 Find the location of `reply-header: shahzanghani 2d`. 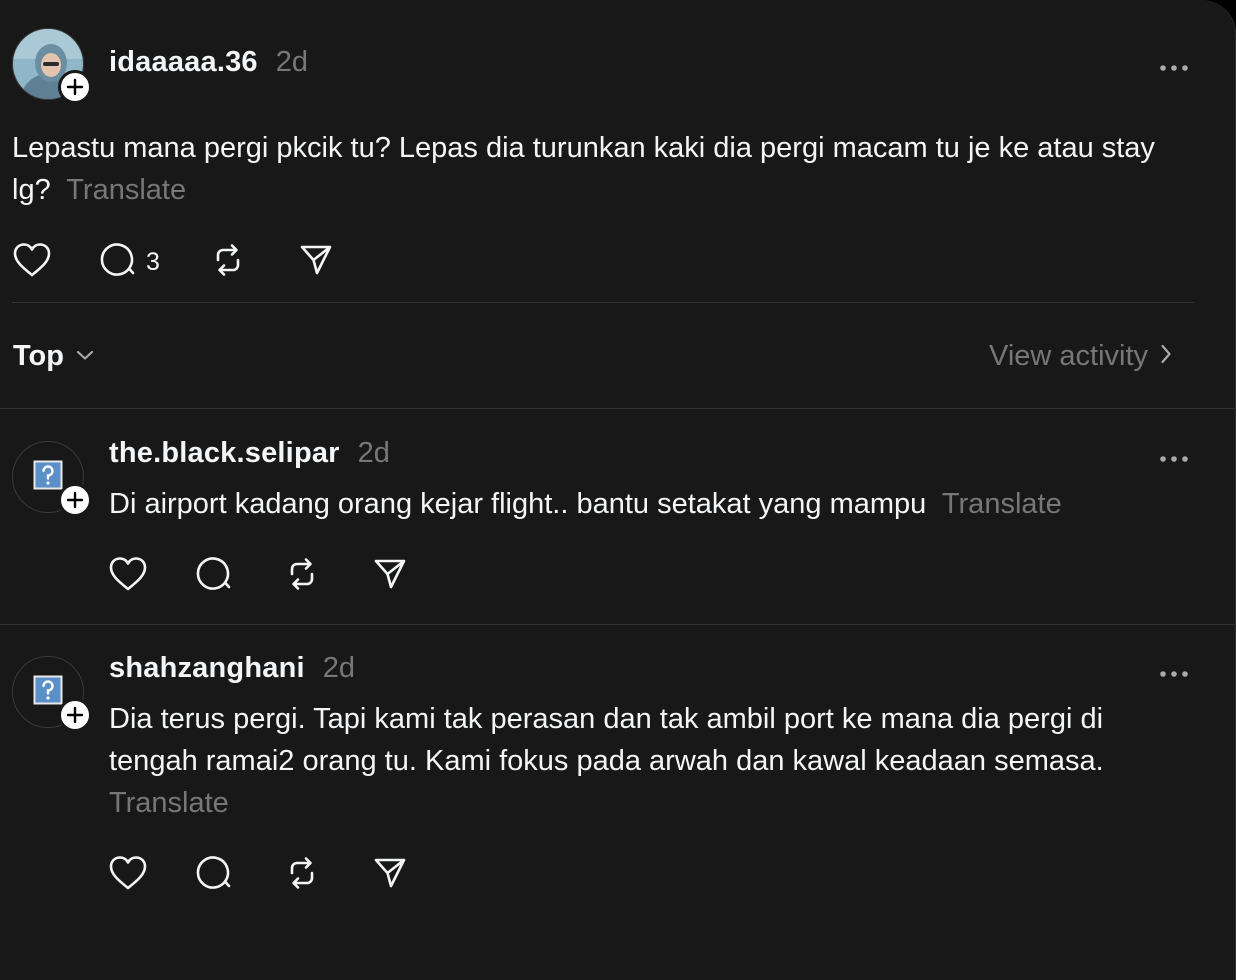

reply-header: shahzanghani 2d is located at coordinates (232, 668).